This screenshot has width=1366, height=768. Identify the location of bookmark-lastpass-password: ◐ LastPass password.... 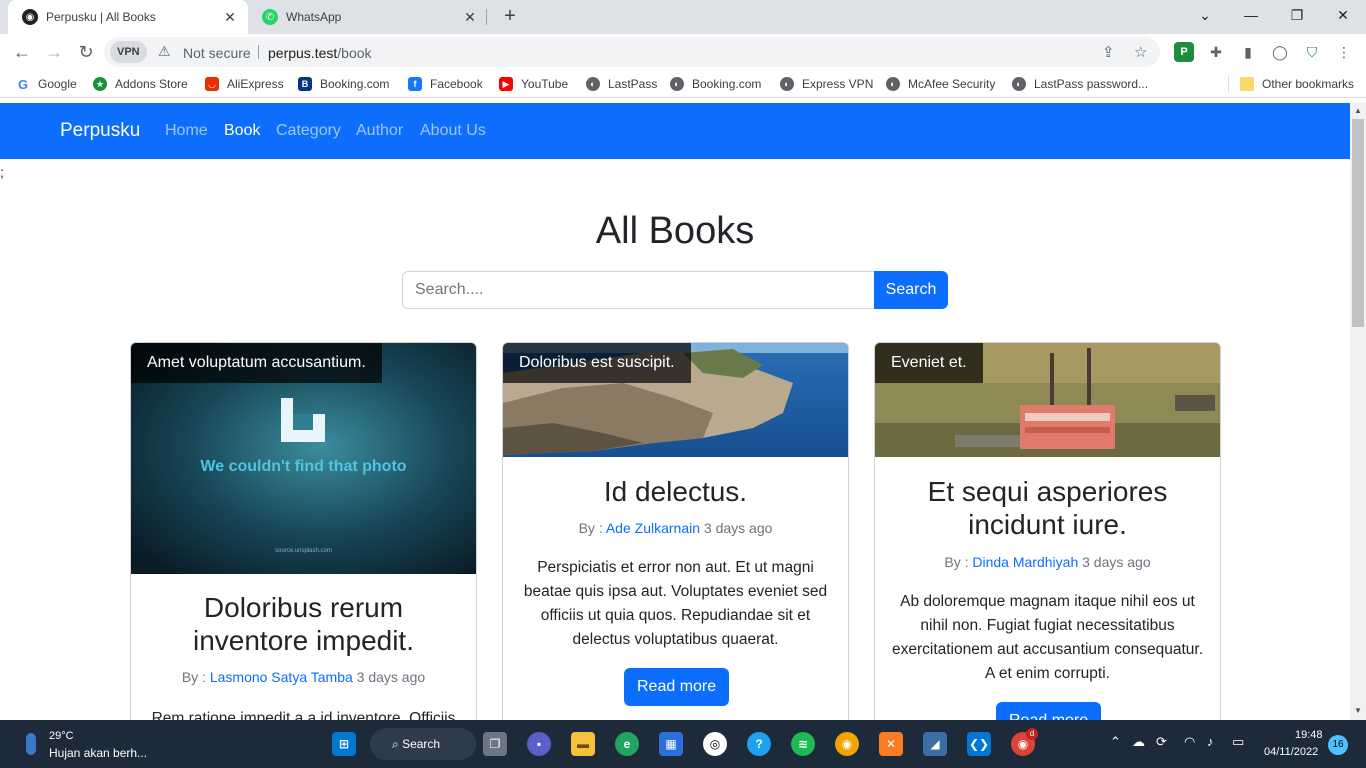
(1080, 84).